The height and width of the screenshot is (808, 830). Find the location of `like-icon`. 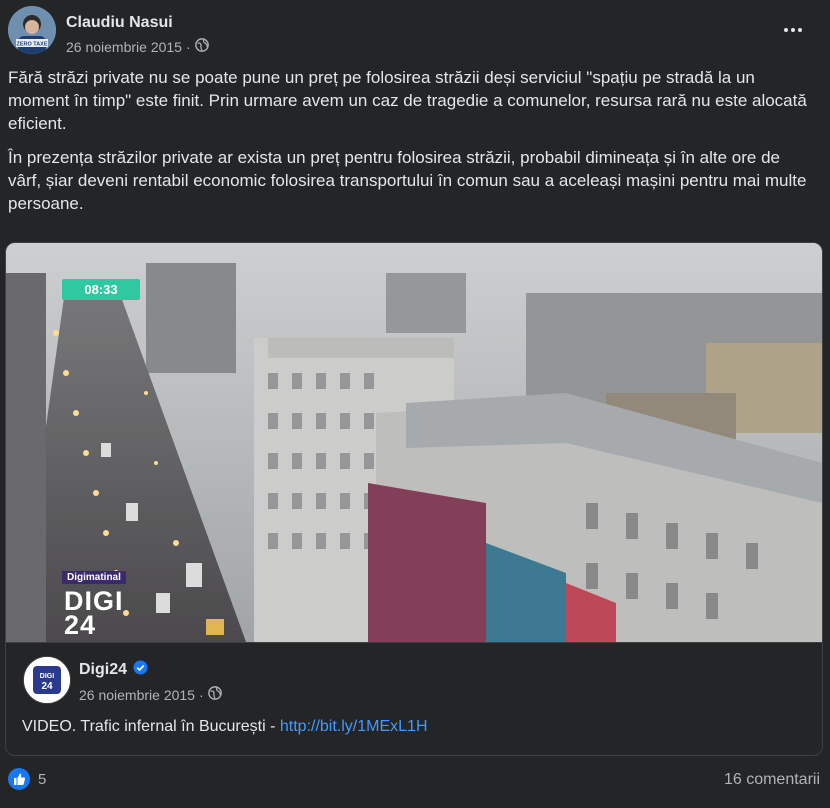

like-icon is located at coordinates (19, 779).